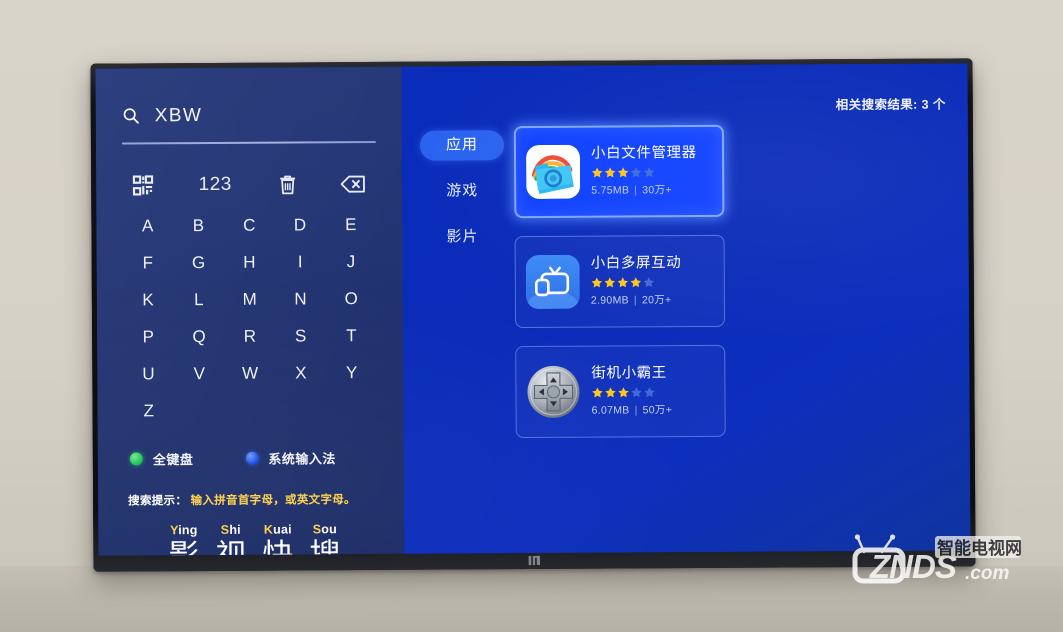 The width and height of the screenshot is (1063, 632). I want to click on pinyin-initial: K, so click(268, 529).